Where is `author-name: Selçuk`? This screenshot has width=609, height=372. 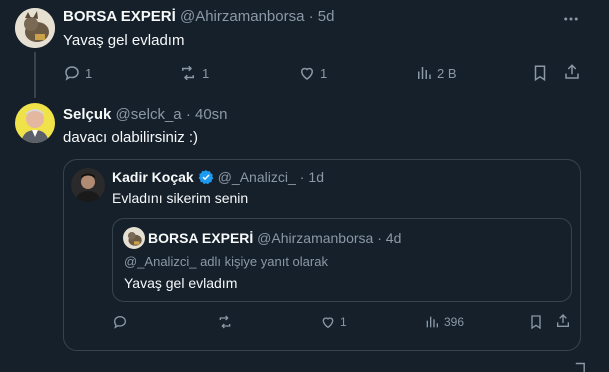
author-name: Selçuk is located at coordinates (87, 114).